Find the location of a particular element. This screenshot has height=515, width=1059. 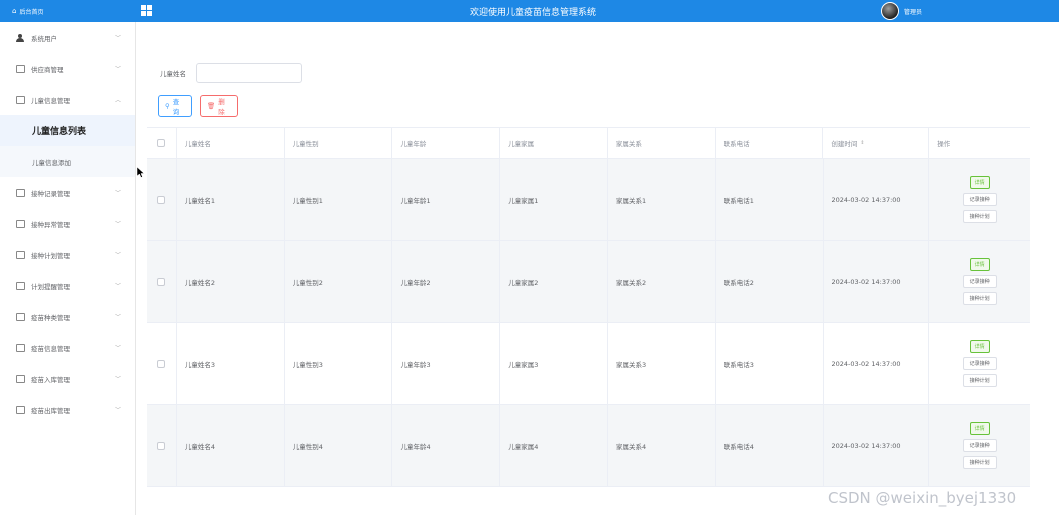

sidebar-item-vaccine-inbound: 疫苗入库管理 ﹀ is located at coordinates (67, 378).